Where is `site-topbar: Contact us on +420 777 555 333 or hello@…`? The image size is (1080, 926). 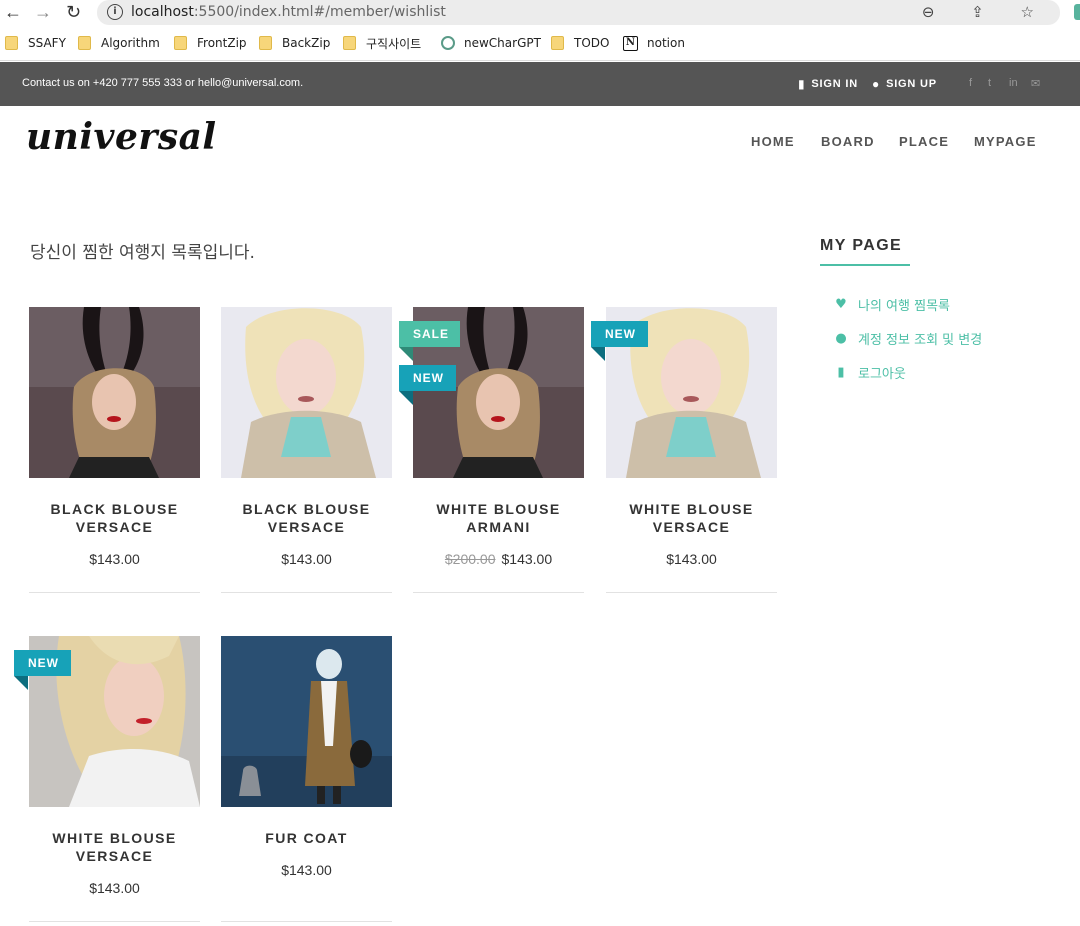 site-topbar: Contact us on +420 777 555 333 or hello@… is located at coordinates (540, 84).